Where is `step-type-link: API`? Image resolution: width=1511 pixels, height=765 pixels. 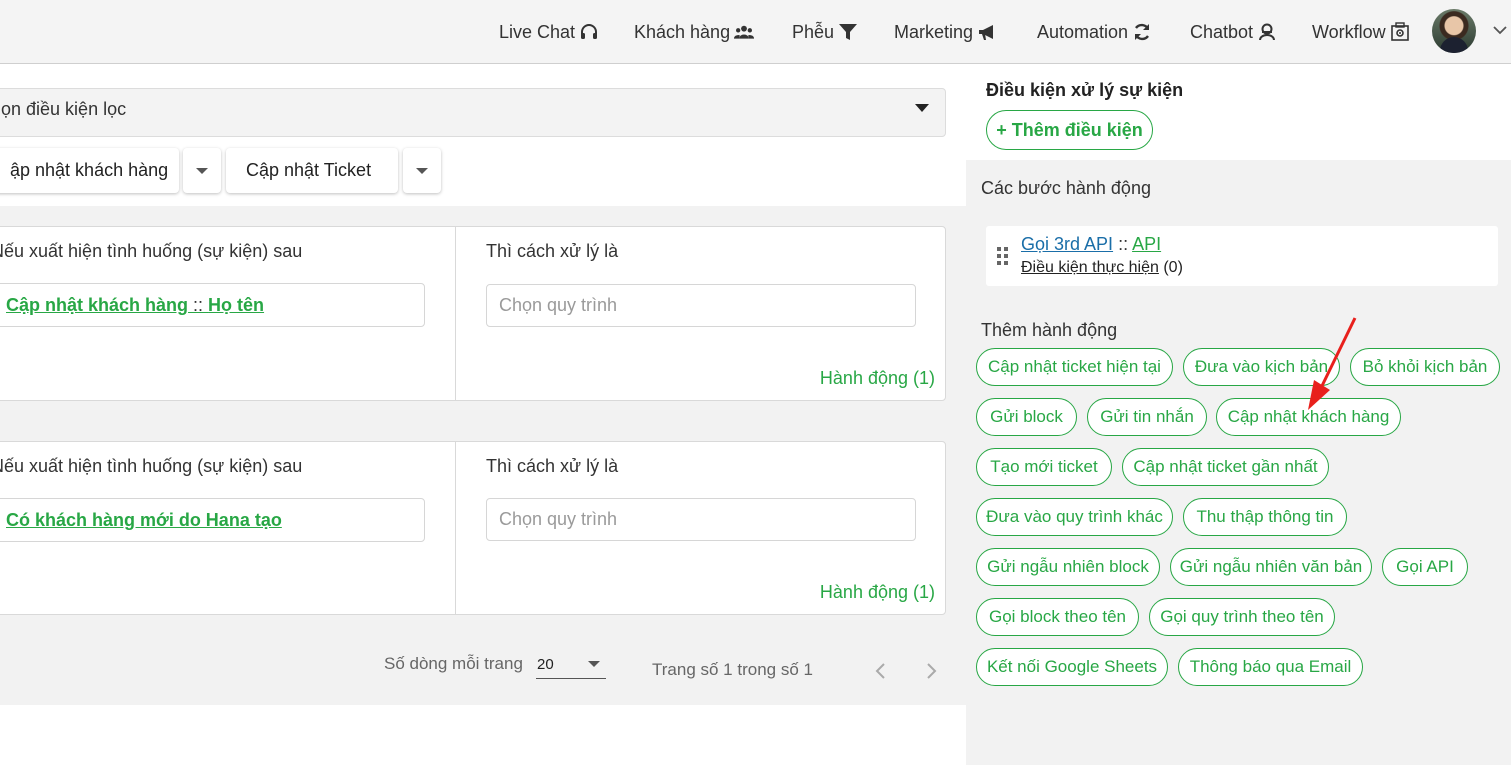
step-type-link: API is located at coordinates (1146, 244).